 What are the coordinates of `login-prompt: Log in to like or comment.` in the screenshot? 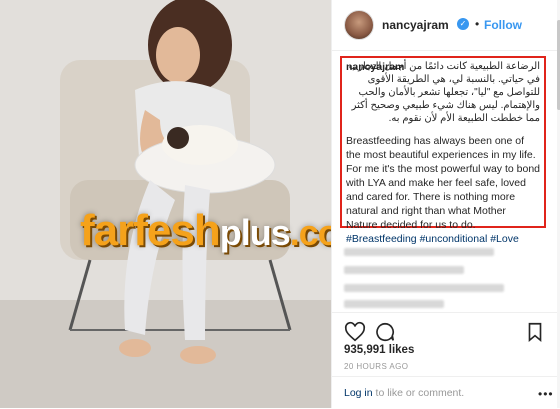 It's located at (404, 393).